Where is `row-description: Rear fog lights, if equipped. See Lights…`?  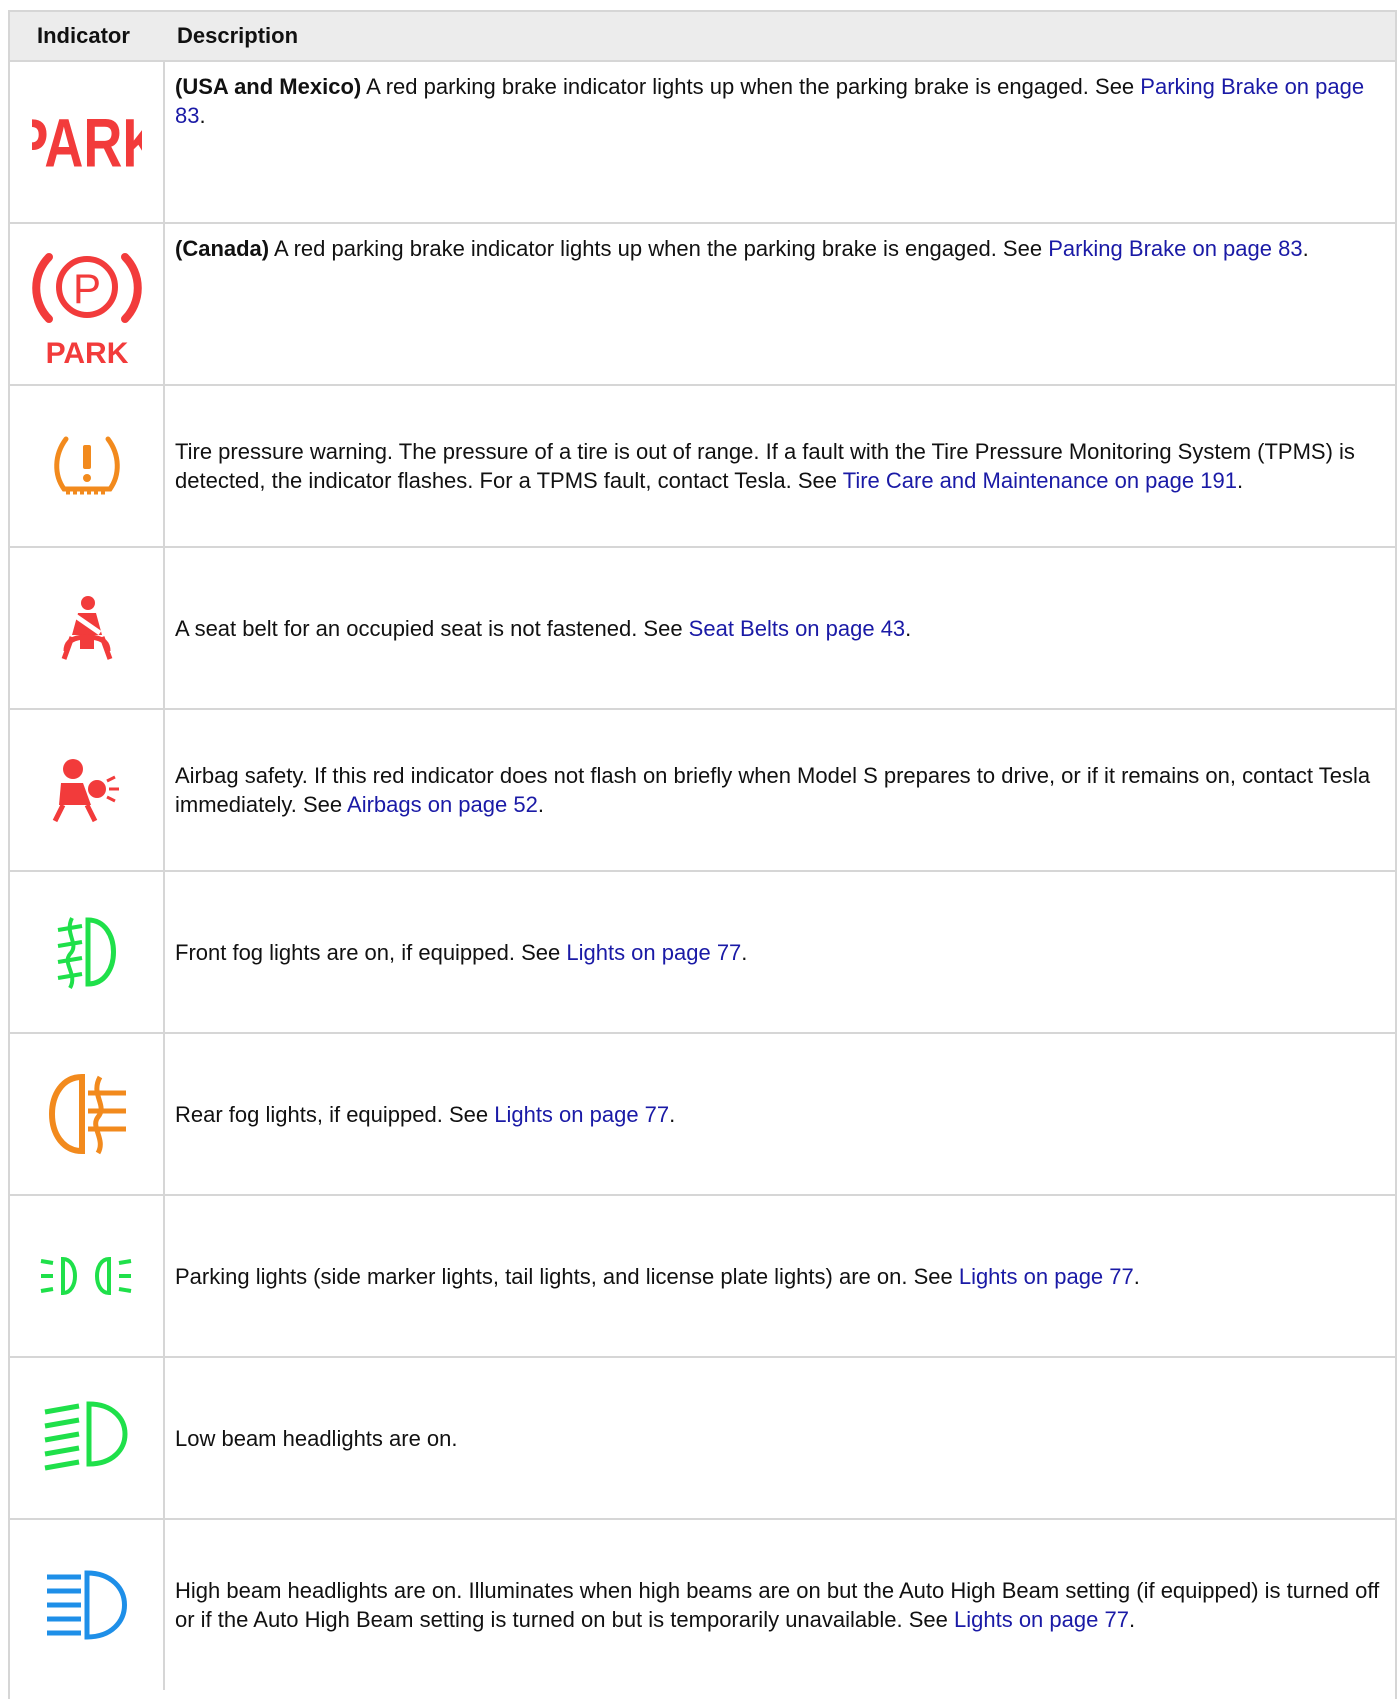
row-description: Rear fog lights, if equipped. See Lights… is located at coordinates (425, 1114).